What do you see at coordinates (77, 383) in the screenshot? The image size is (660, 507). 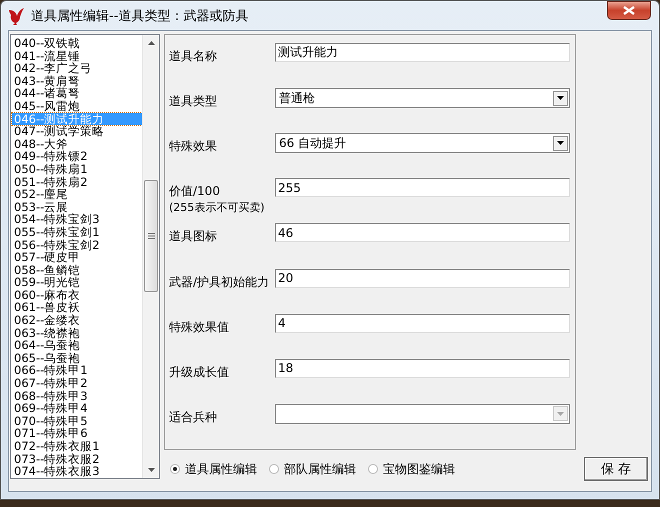 I see `list-item: 067--特殊甲2` at bounding box center [77, 383].